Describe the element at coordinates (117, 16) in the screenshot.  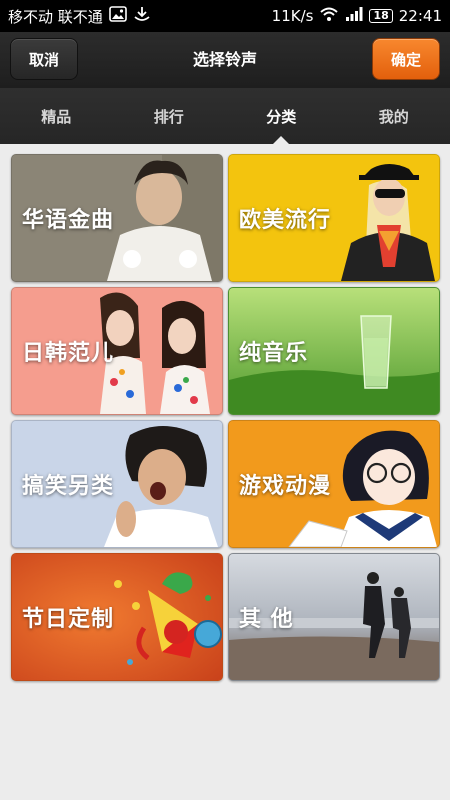
I see `image-notification-icon` at that location.